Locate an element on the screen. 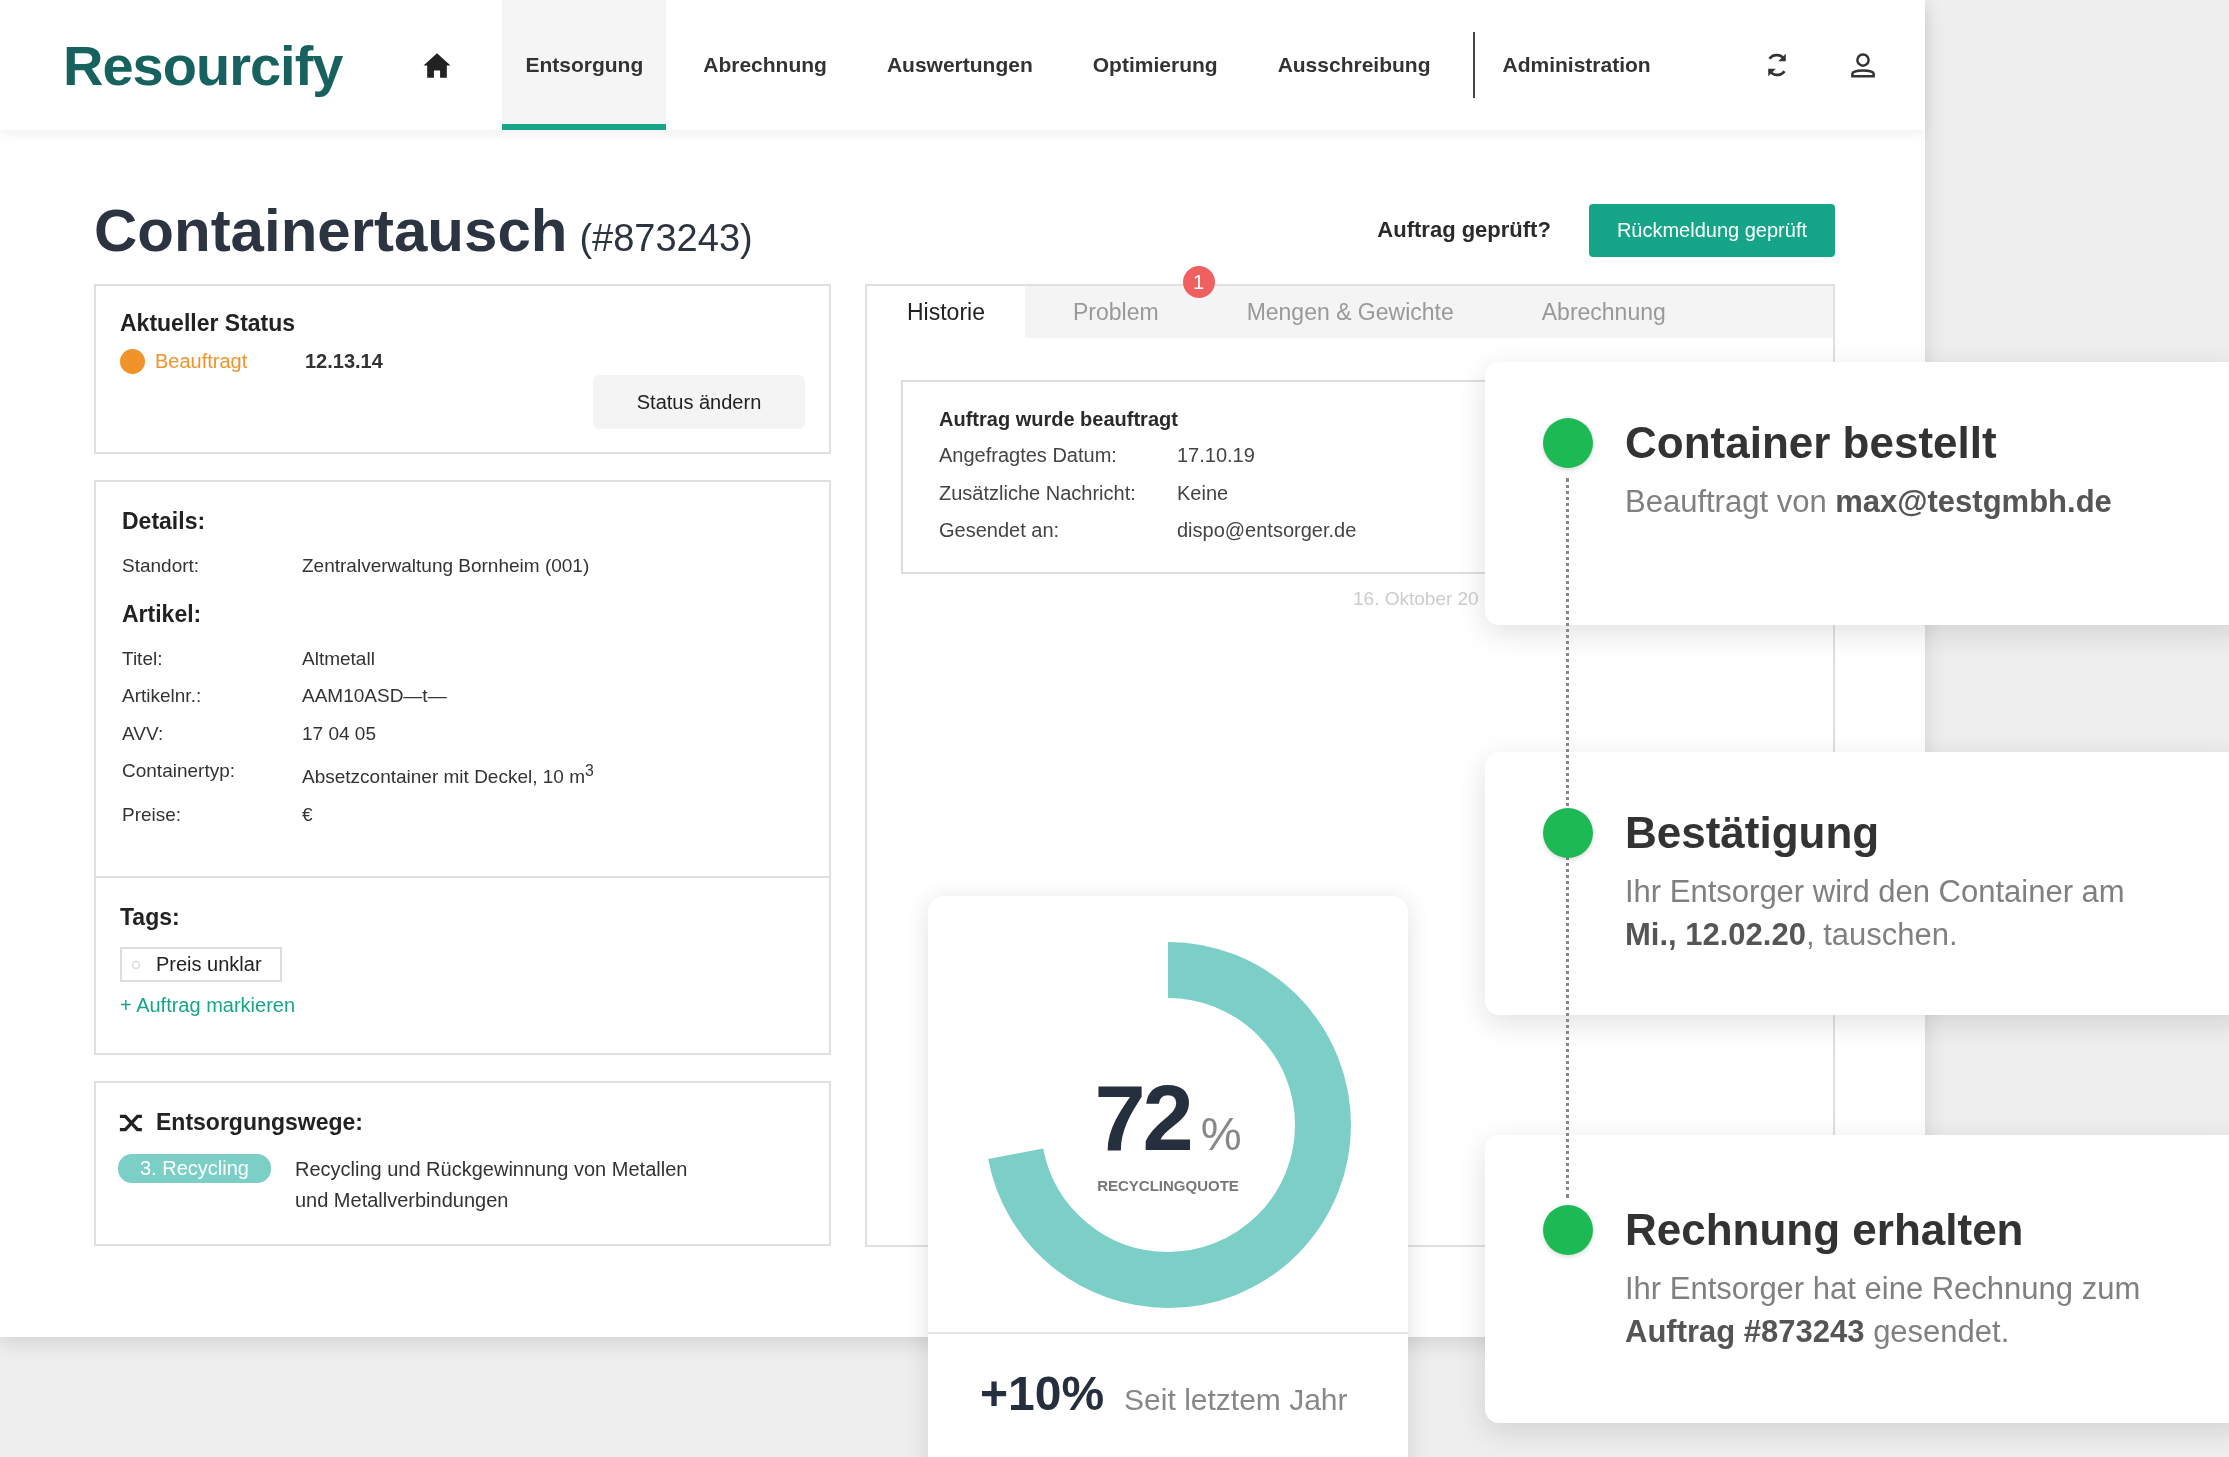 Image resolution: width=2229 pixels, height=1457 pixels. timeline-text: Ihr Entsorger wird den Container am Mi., 12.02.20, tauschen. is located at coordinates (1875, 913).